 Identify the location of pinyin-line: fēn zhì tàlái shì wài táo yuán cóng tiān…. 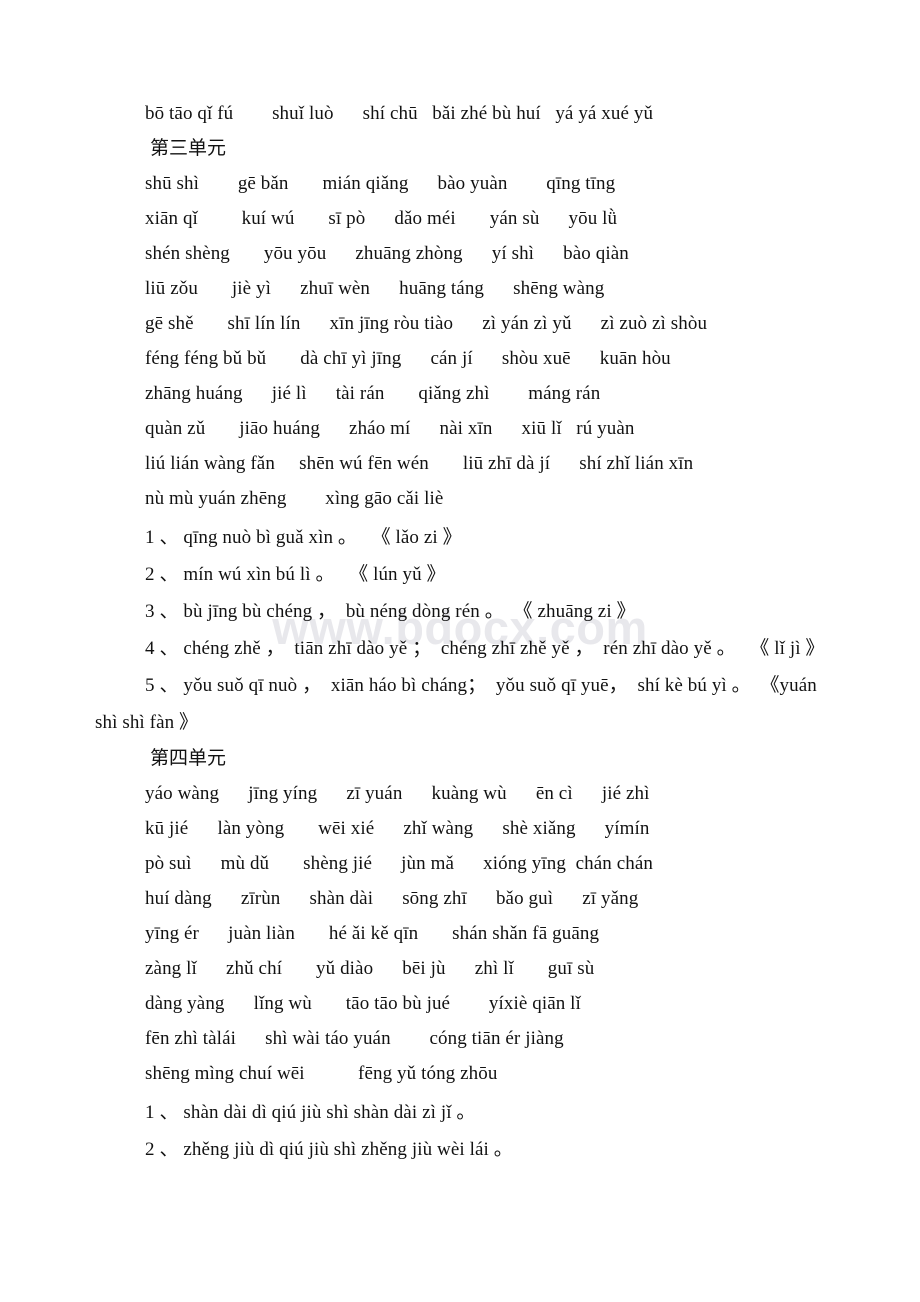
(354, 1038).